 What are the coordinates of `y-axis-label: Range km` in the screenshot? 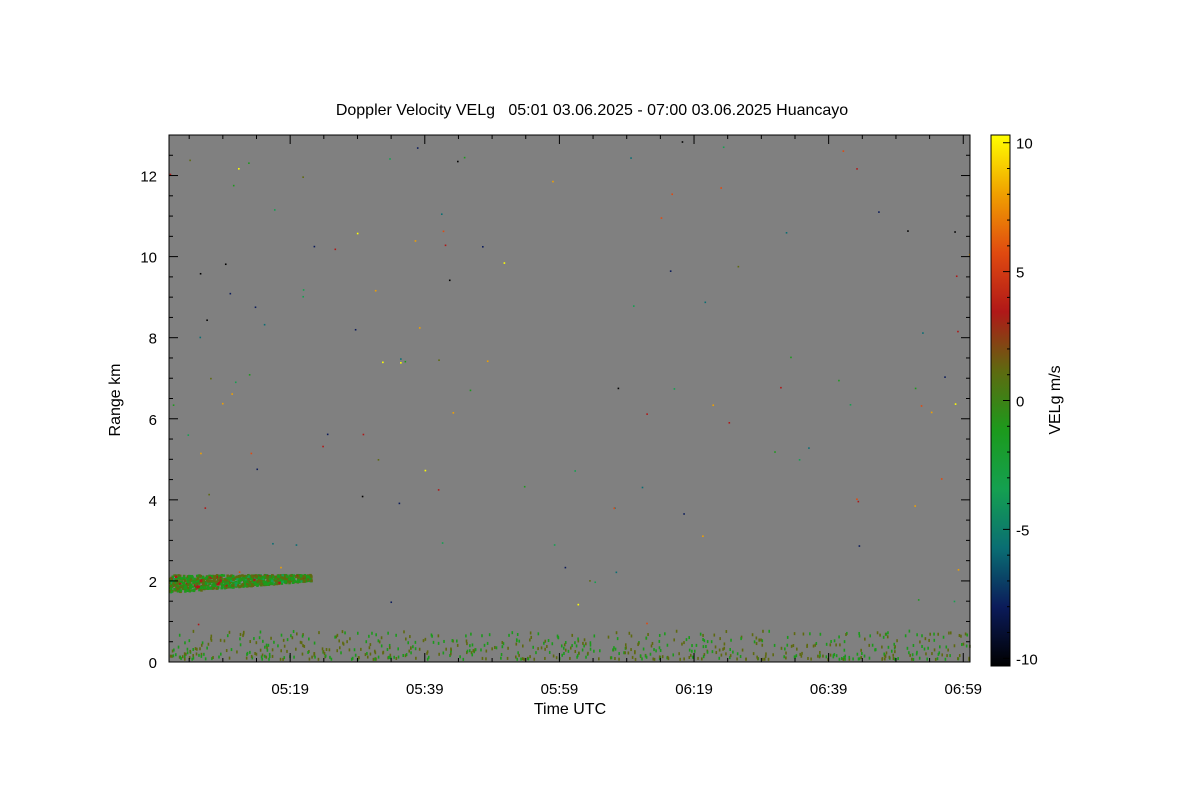 It's located at (115, 400).